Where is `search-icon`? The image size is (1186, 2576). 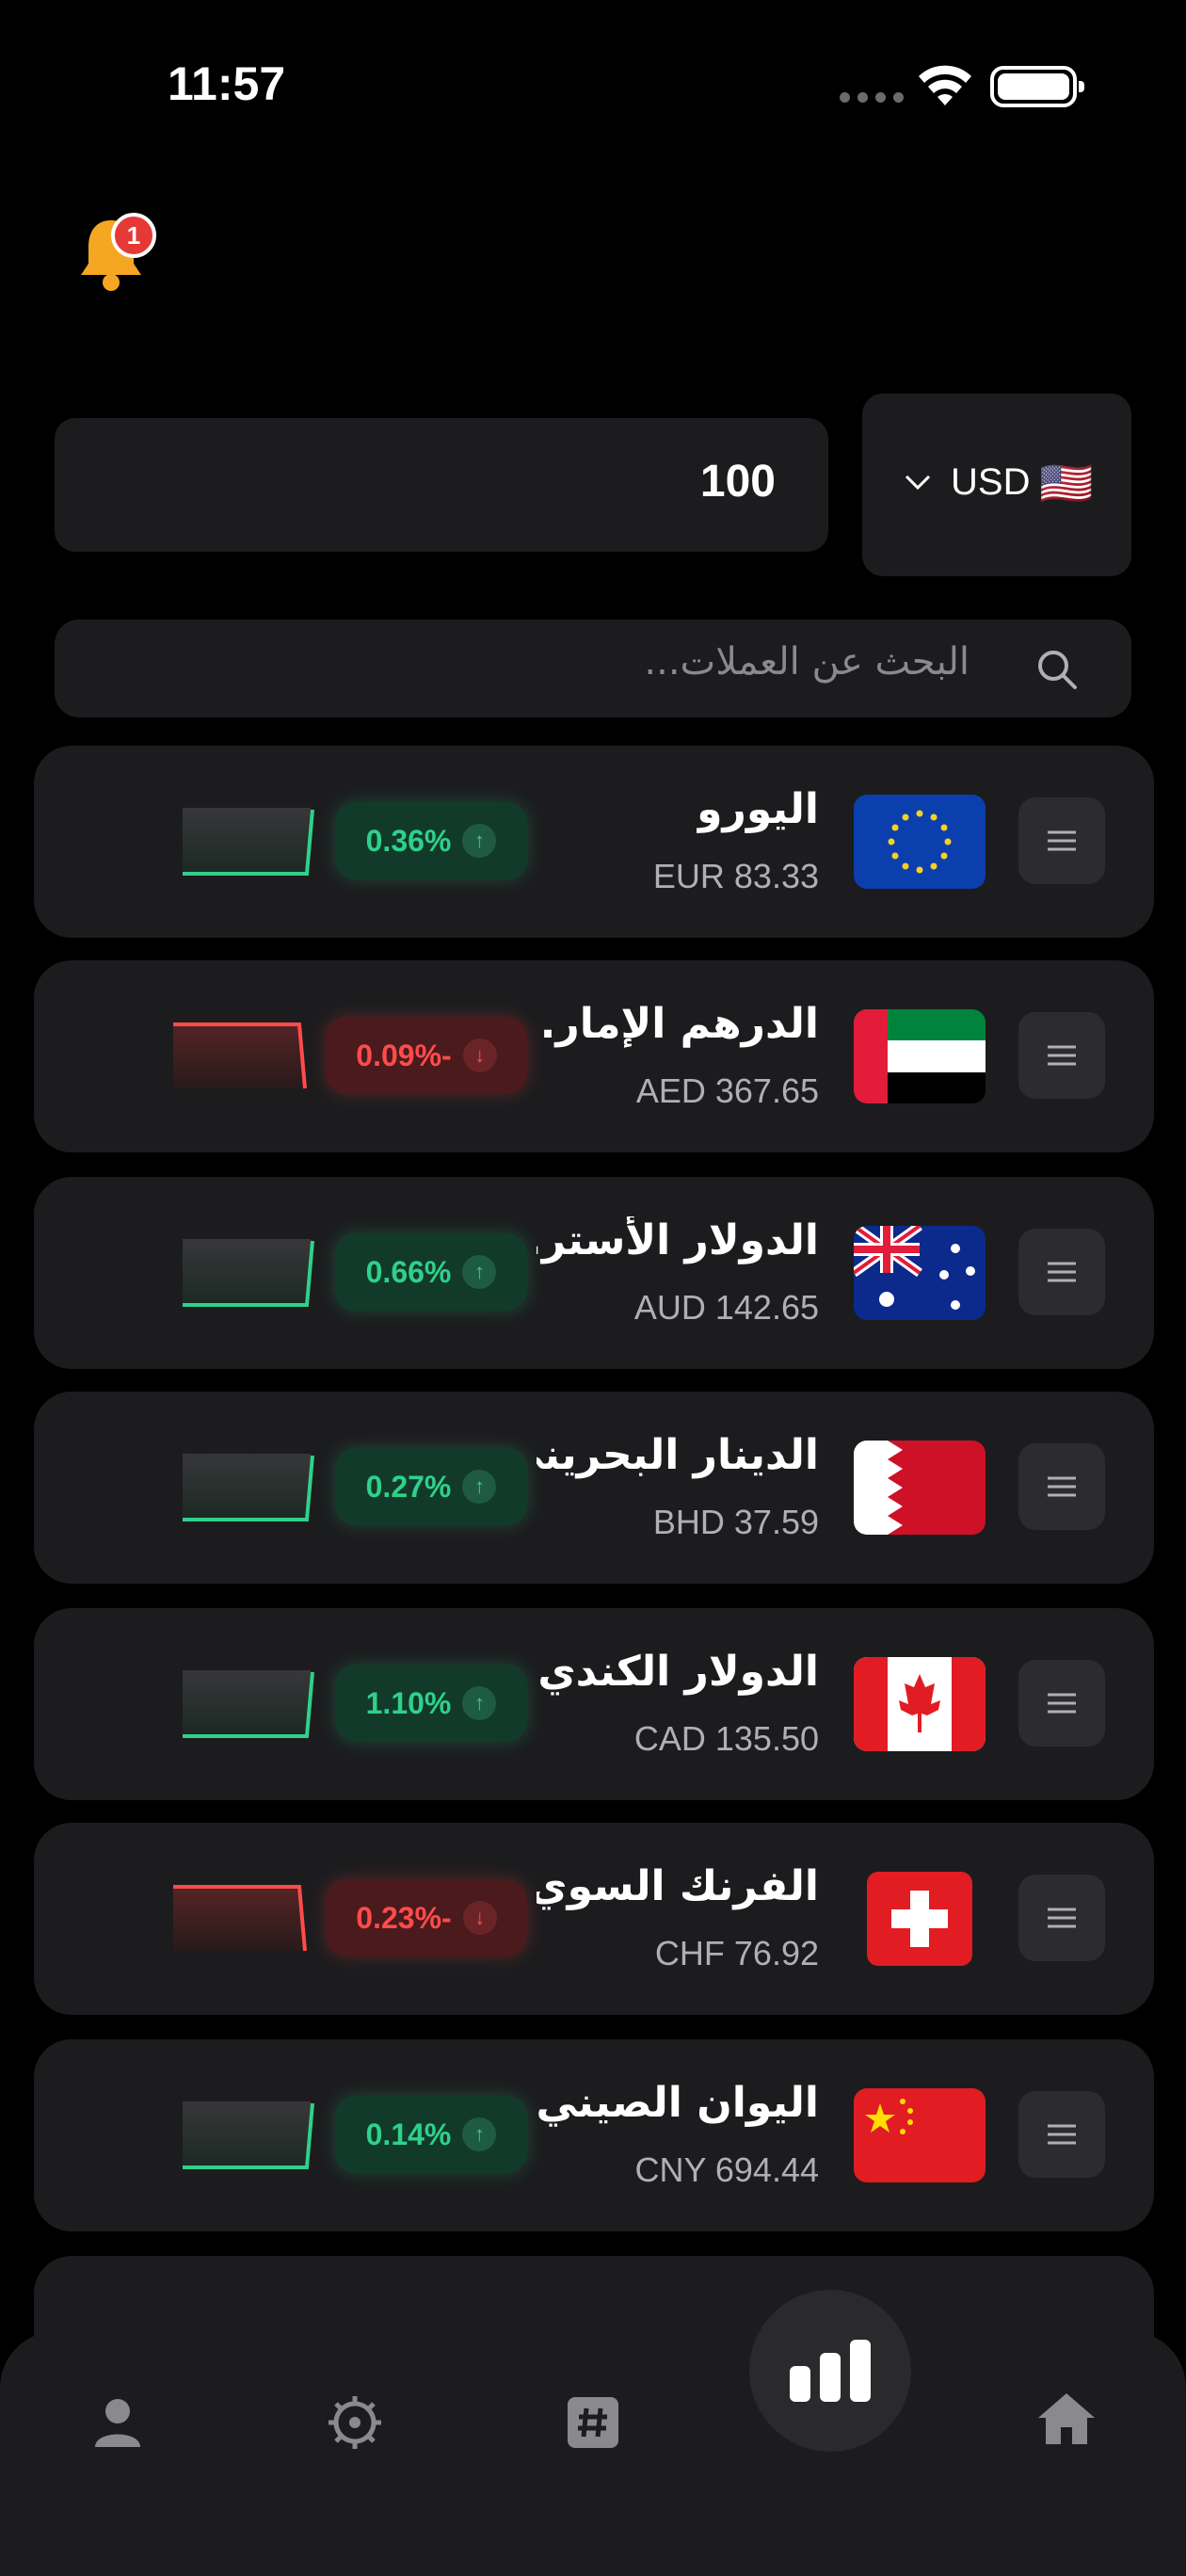
search-icon is located at coordinates (1057, 670).